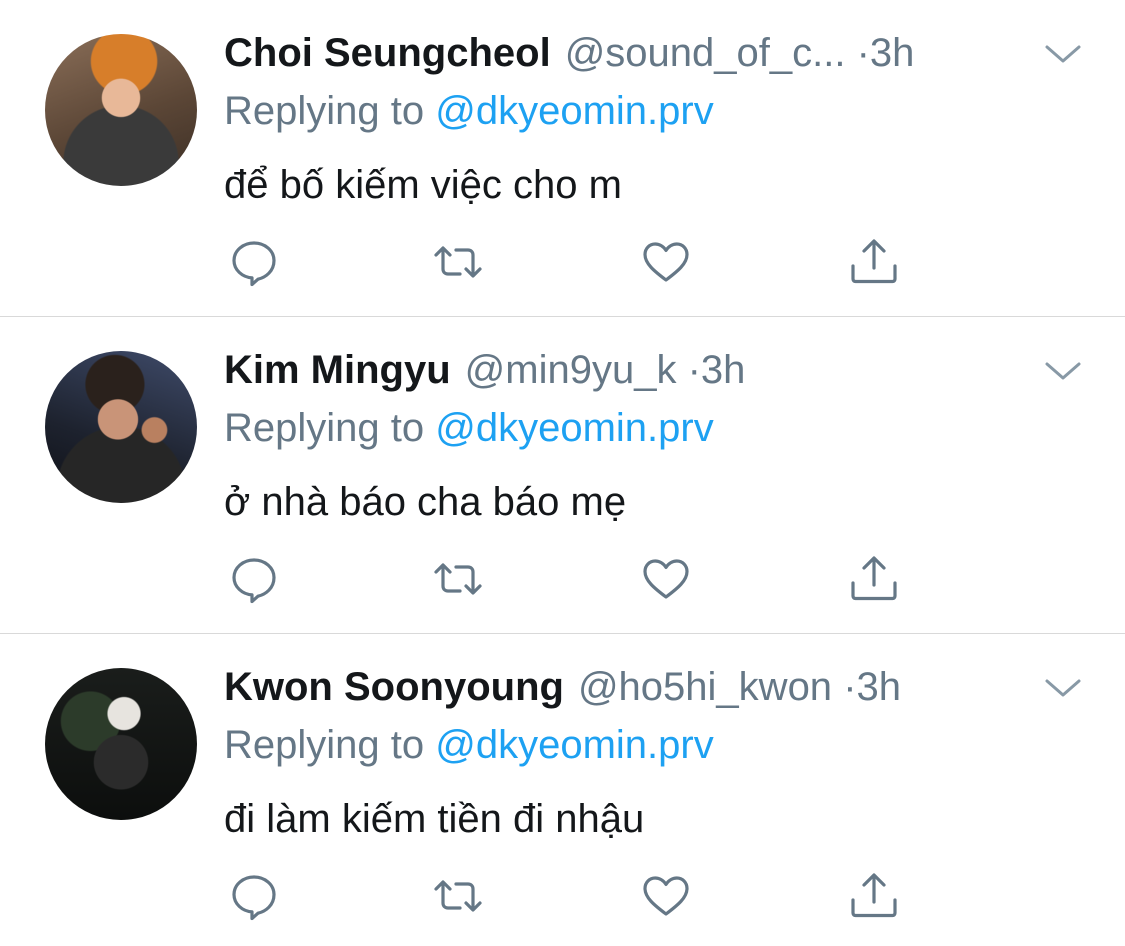 The image size is (1125, 946). I want to click on display-name: Kwon Soonyoung, so click(394, 687).